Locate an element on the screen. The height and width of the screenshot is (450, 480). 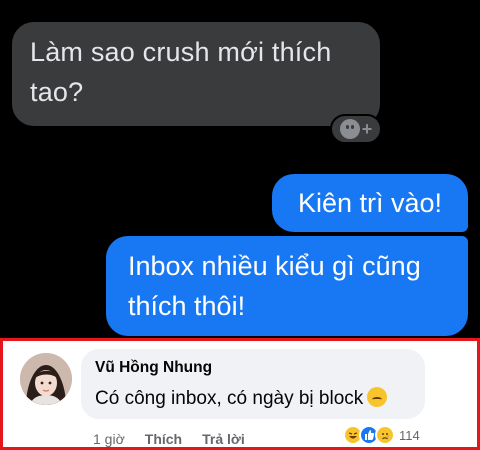
smile-emoji-icon is located at coordinates (377, 397).